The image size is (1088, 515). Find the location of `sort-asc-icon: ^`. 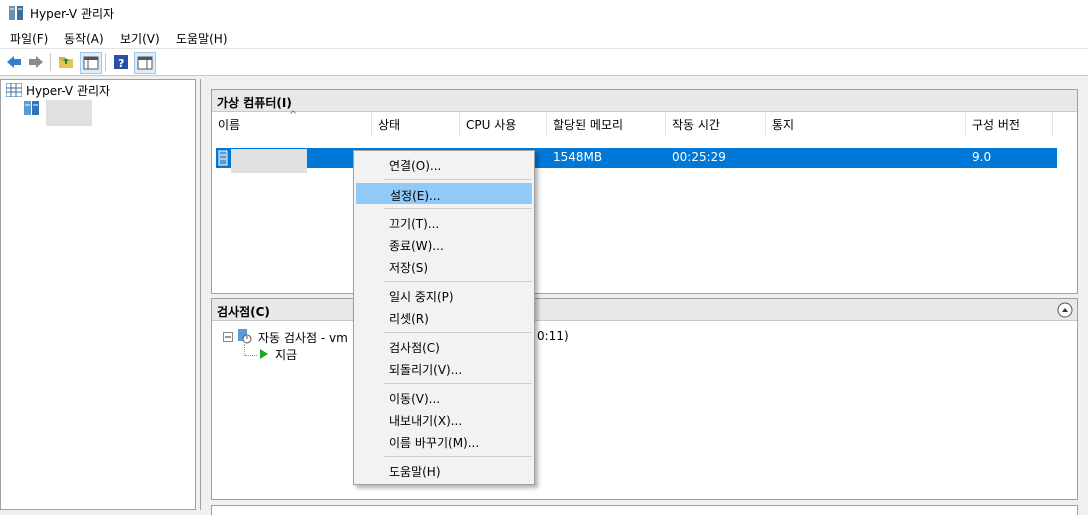

sort-asc-icon: ^ is located at coordinates (293, 115).